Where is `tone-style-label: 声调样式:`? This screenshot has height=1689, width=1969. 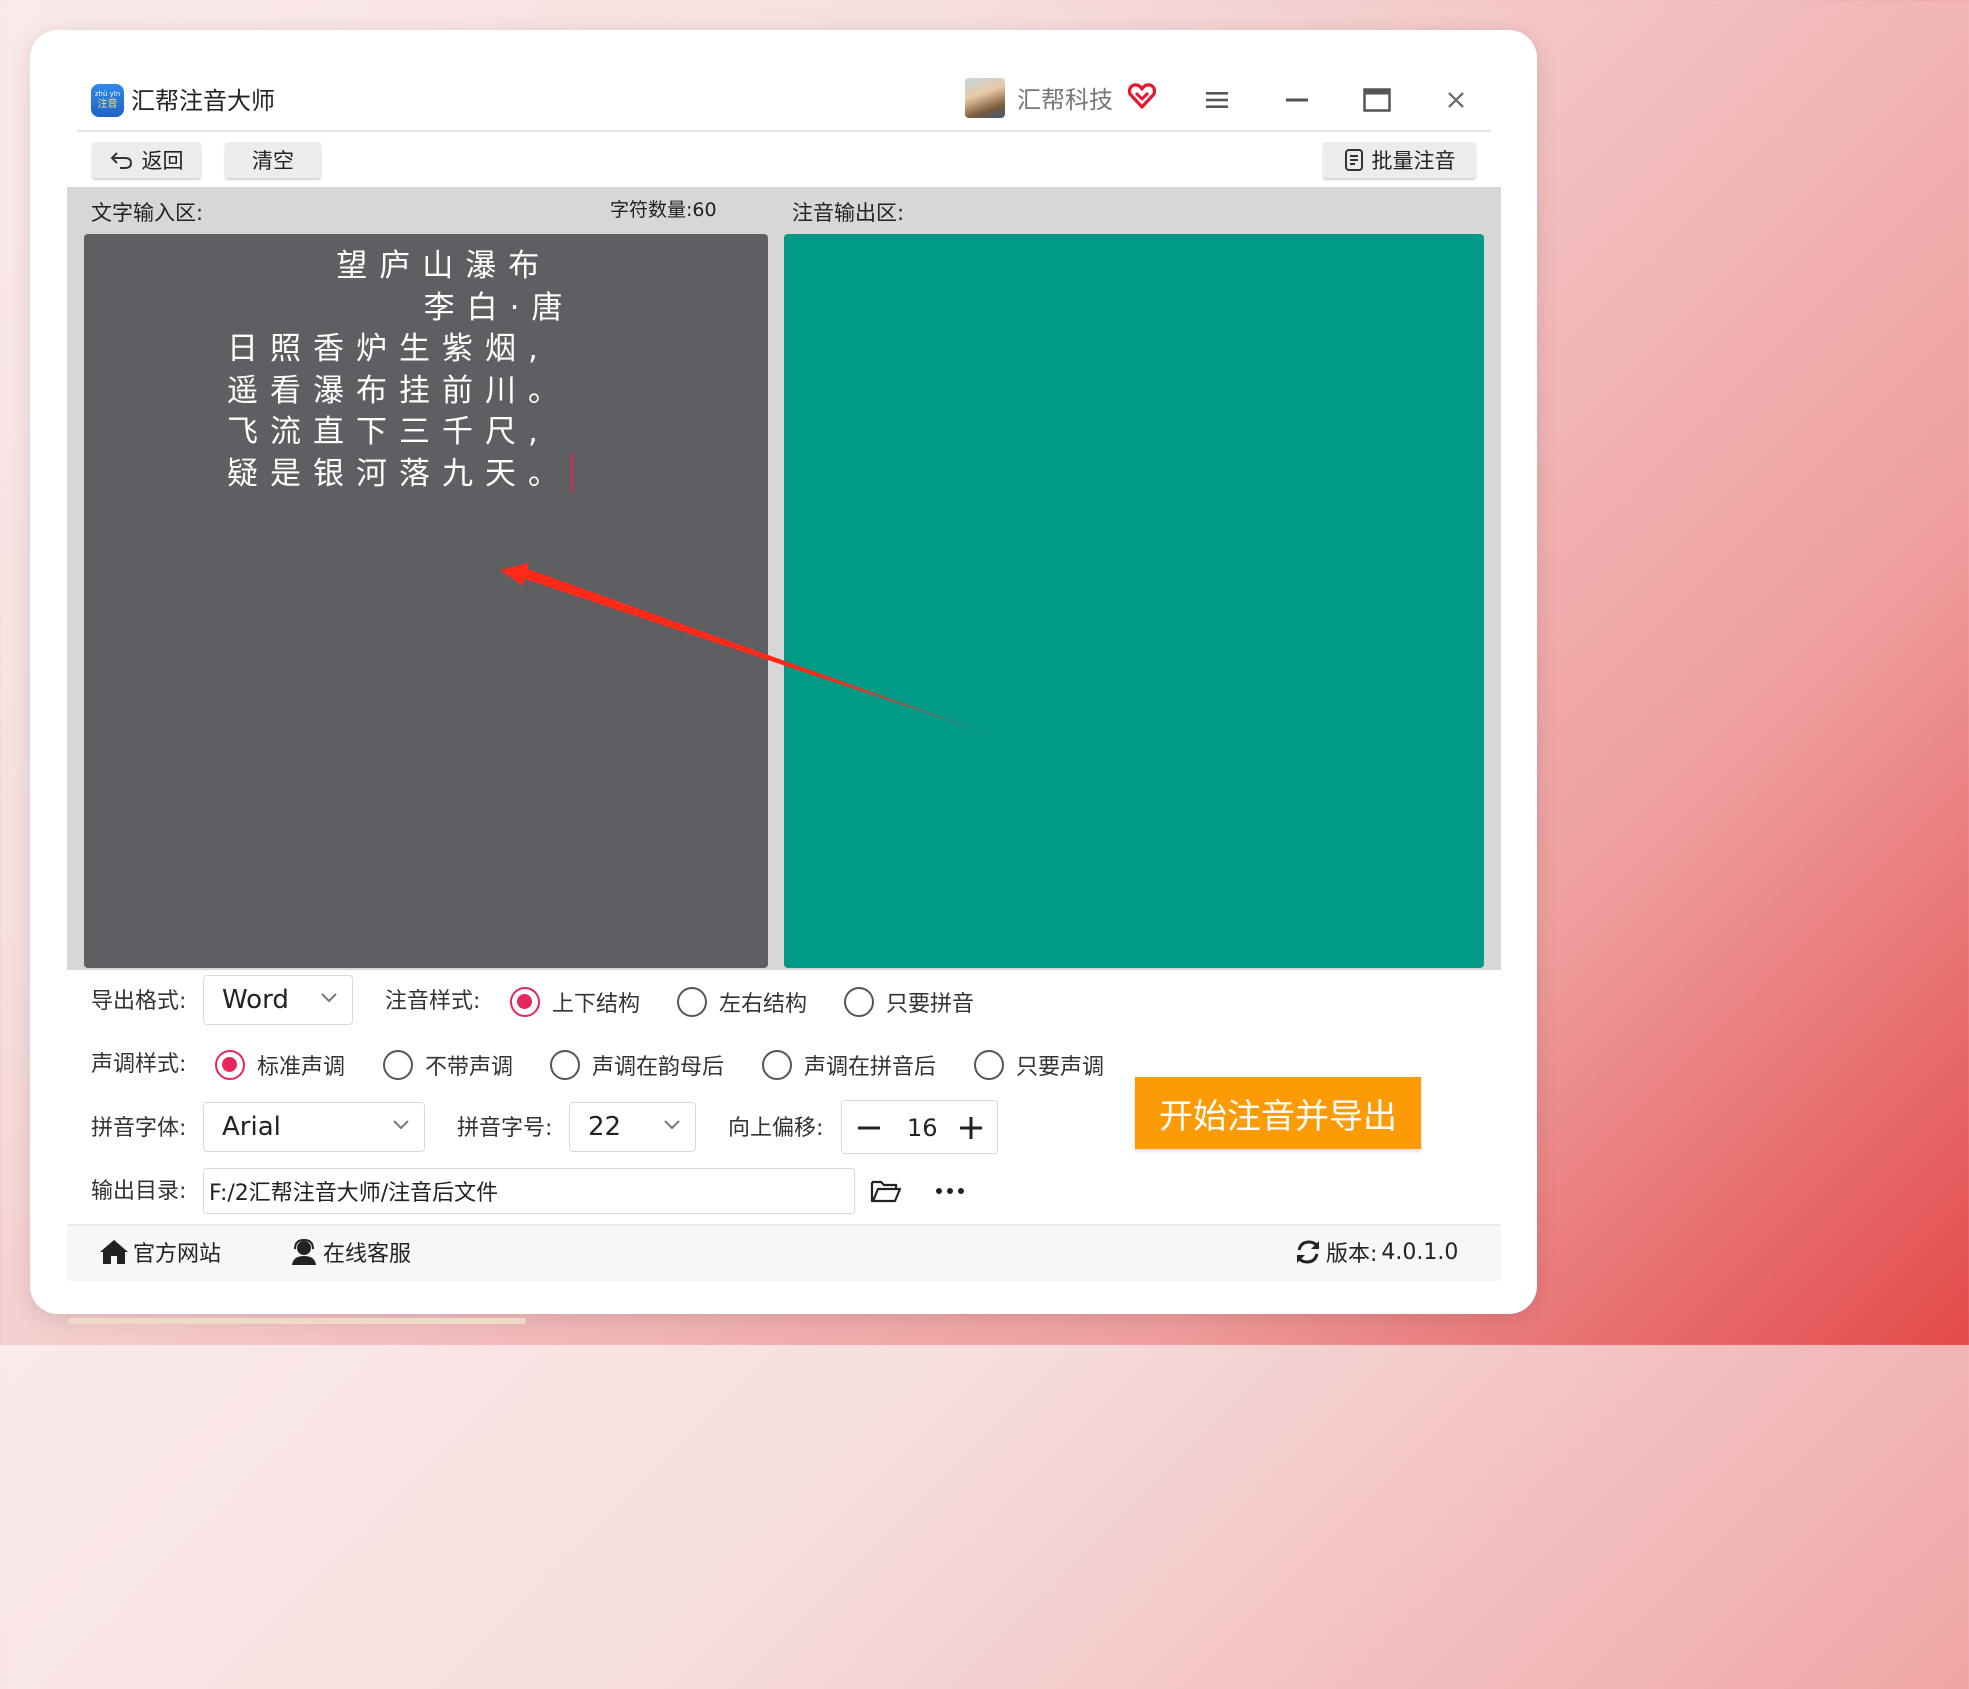
tone-style-label: 声调样式: is located at coordinates (139, 1064).